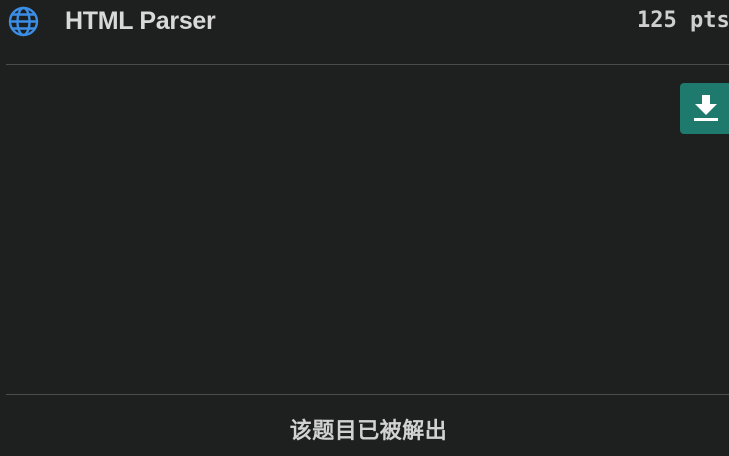  What do you see at coordinates (23, 21) in the screenshot?
I see `globe-icon` at bounding box center [23, 21].